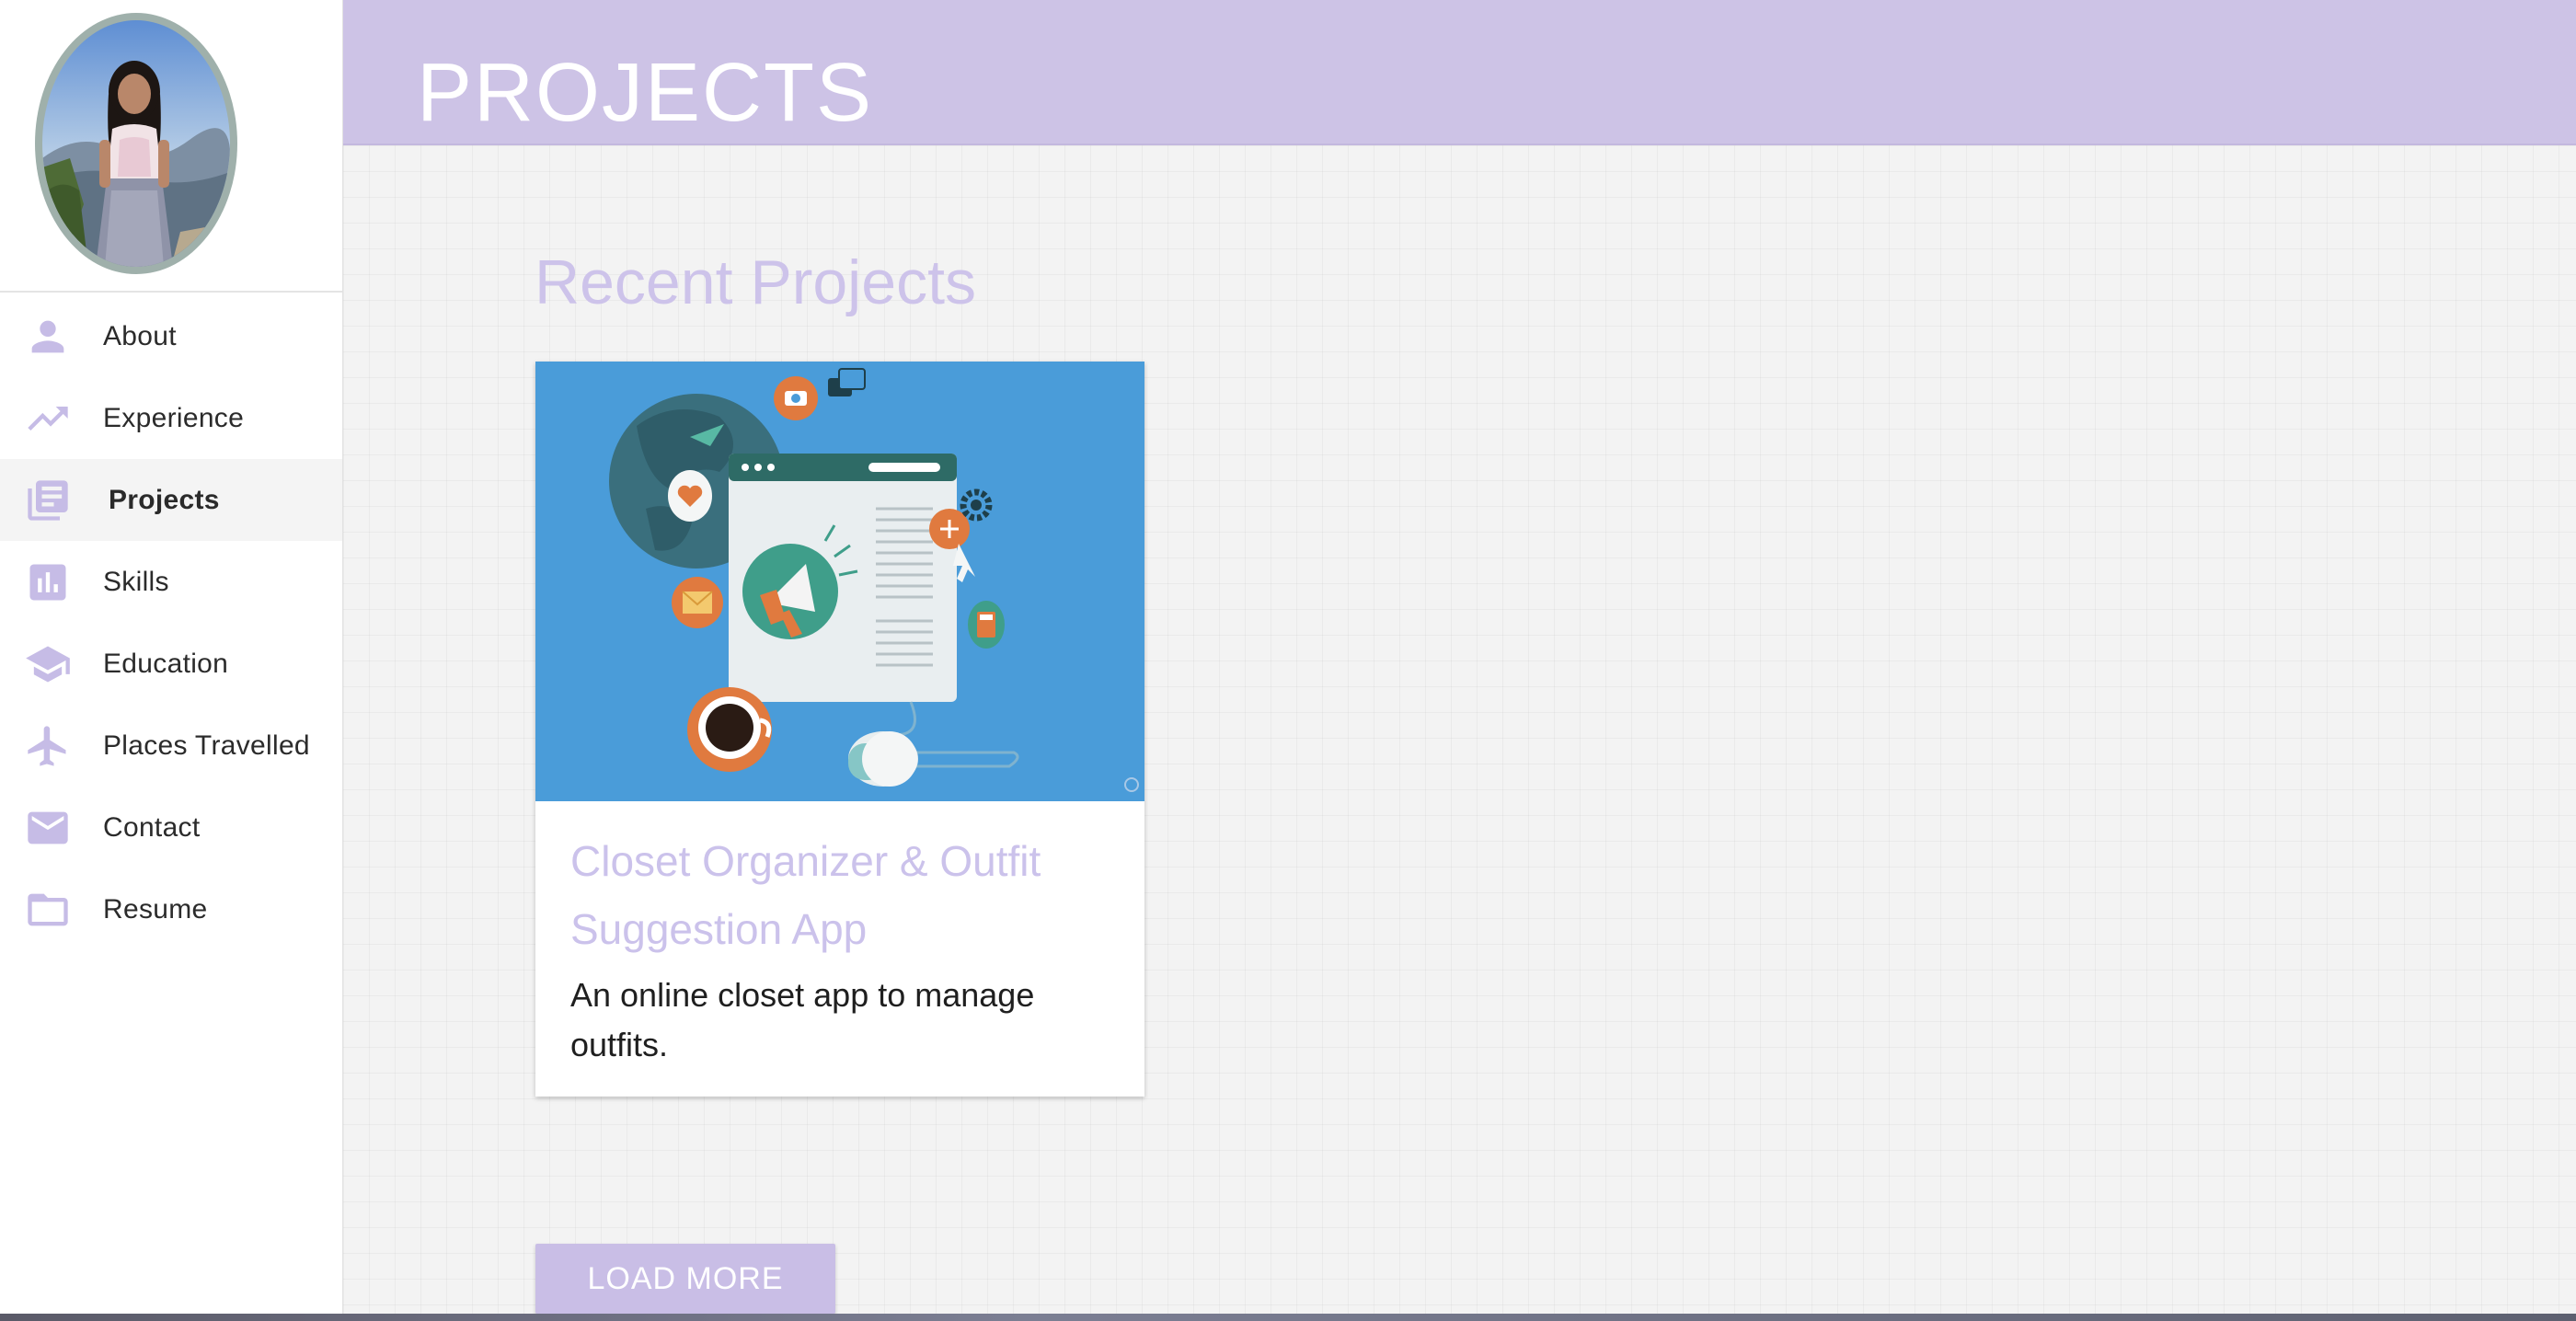 Image resolution: width=2576 pixels, height=1321 pixels. What do you see at coordinates (171, 582) in the screenshot?
I see `sidebar-item-skills: Skills` at bounding box center [171, 582].